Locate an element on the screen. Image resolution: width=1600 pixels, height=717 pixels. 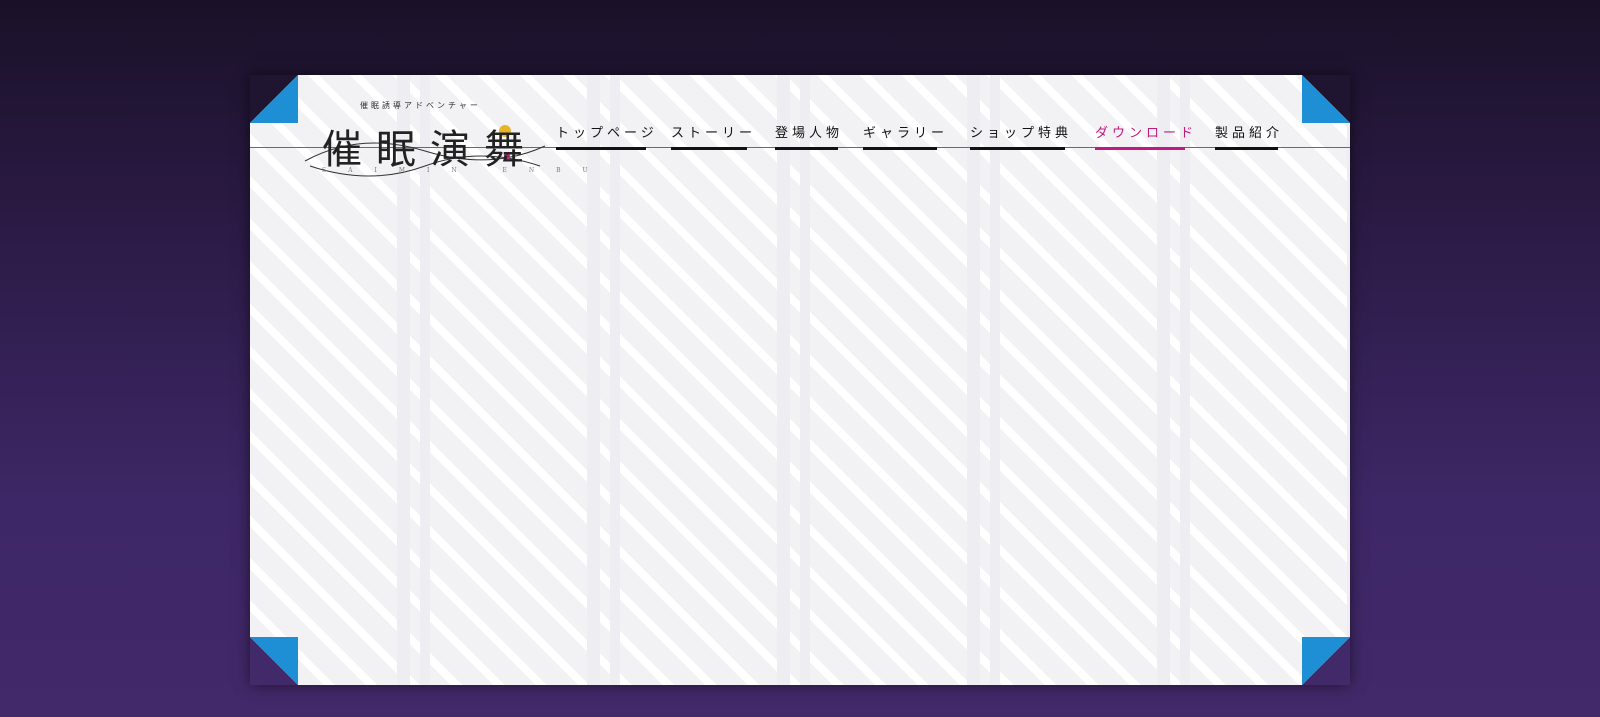
nav-label: 製品紹介 is located at coordinates (1249, 133).